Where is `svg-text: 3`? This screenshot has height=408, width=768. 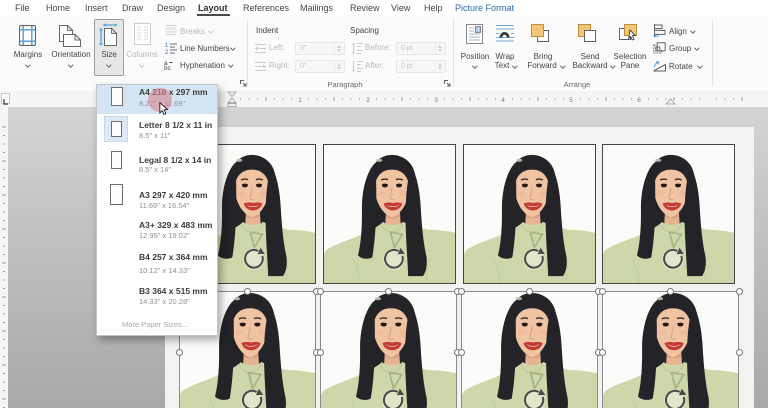
svg-text: 3 is located at coordinates (436, 100).